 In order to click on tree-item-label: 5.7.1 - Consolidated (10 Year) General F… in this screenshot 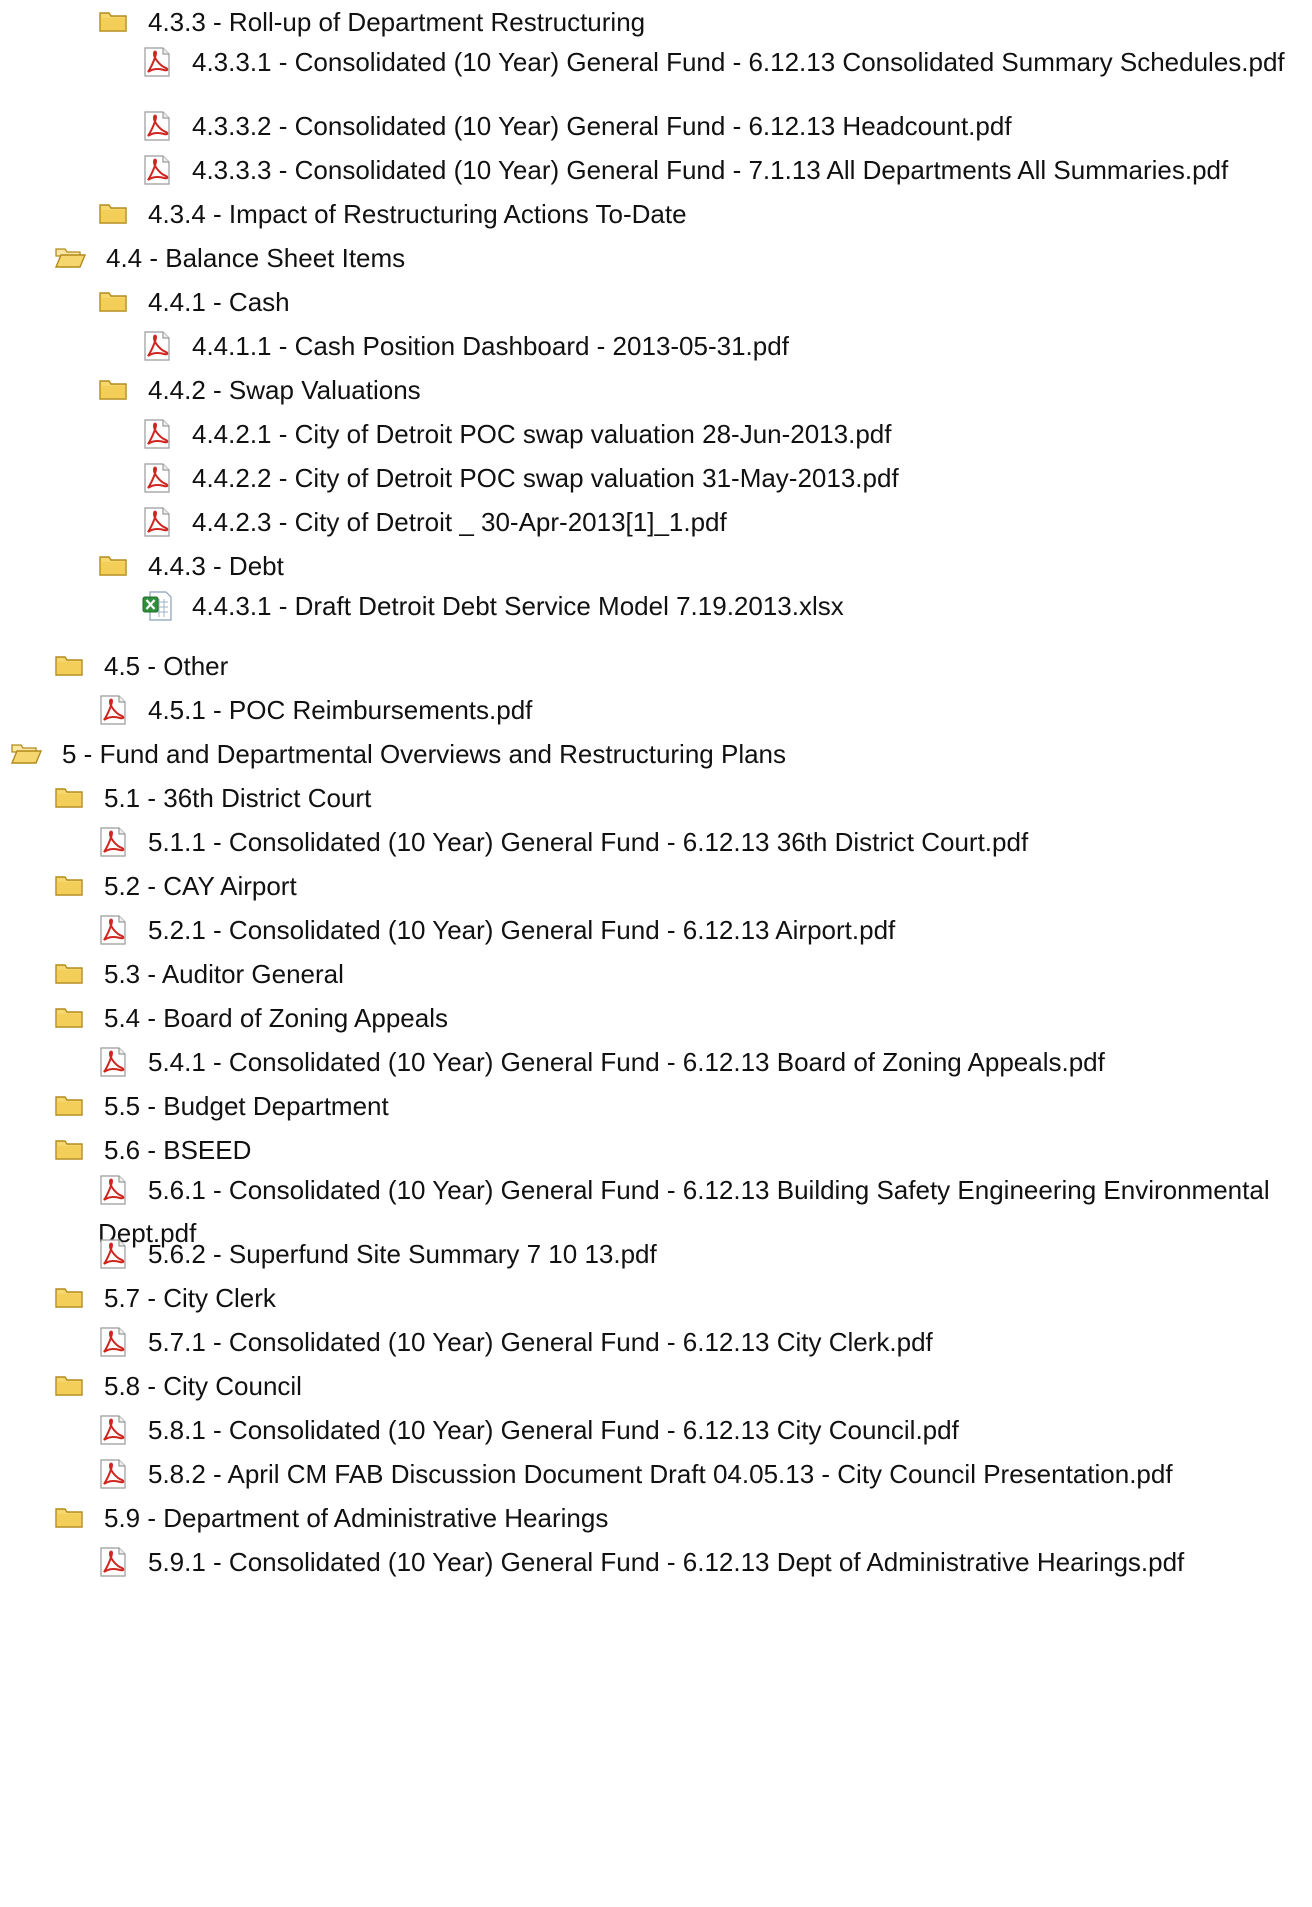, I will do `click(540, 1342)`.